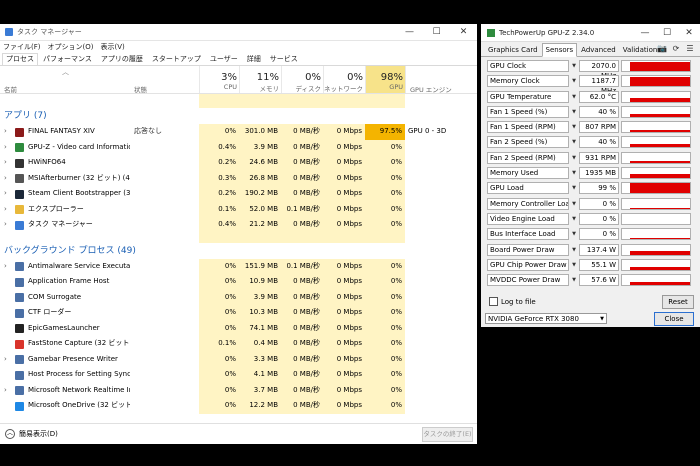 Image resolution: width=700 pixels, height=466 pixels. Describe the element at coordinates (528, 218) in the screenshot. I see `sensor-name: Video Engine Load` at that location.